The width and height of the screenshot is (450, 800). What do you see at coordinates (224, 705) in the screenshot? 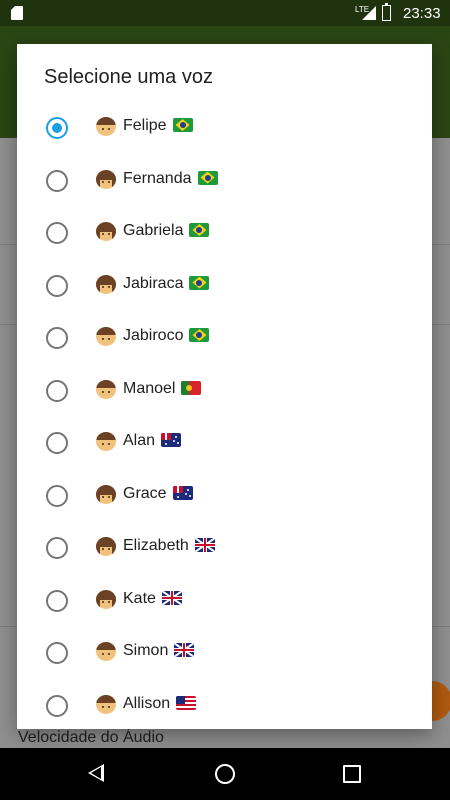
I see `voice-option: Allison` at bounding box center [224, 705].